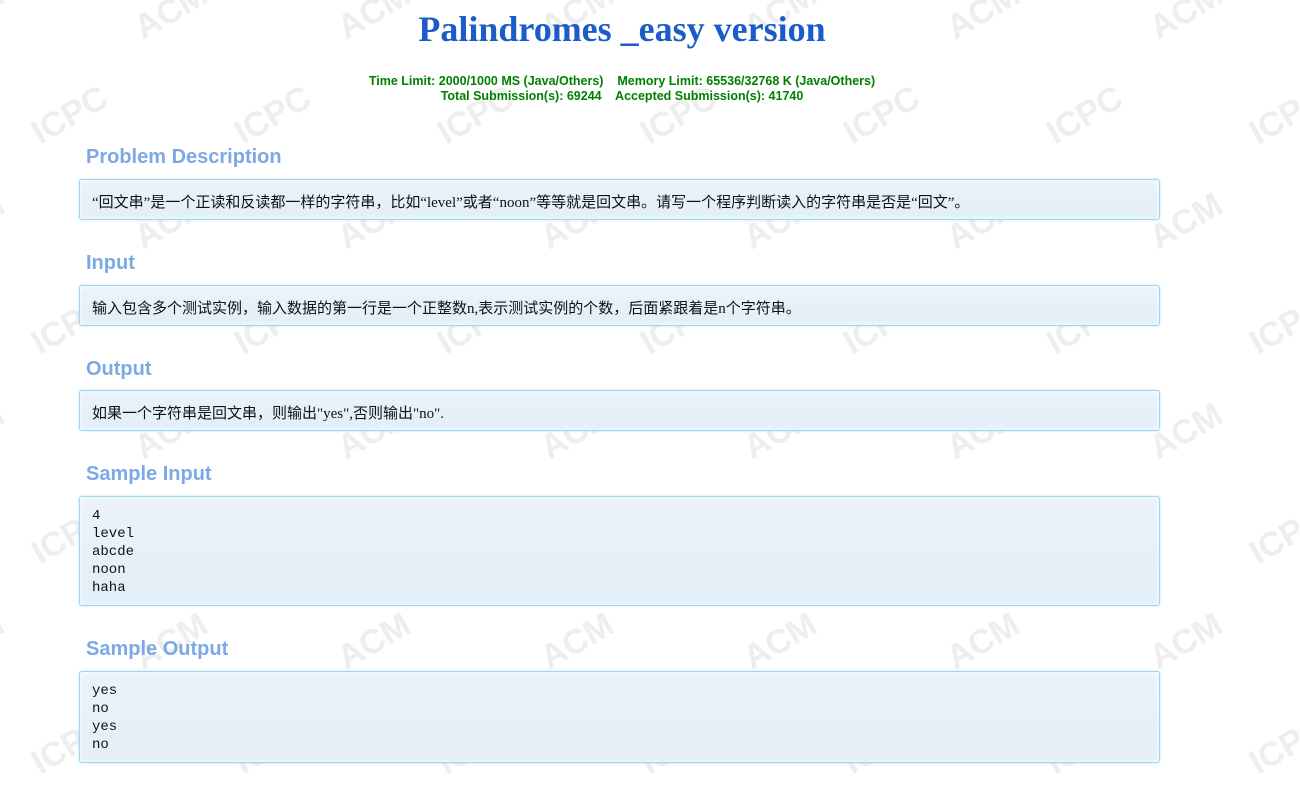  I want to click on sample-input-text: 4 level abcde noon haha, so click(113, 552).